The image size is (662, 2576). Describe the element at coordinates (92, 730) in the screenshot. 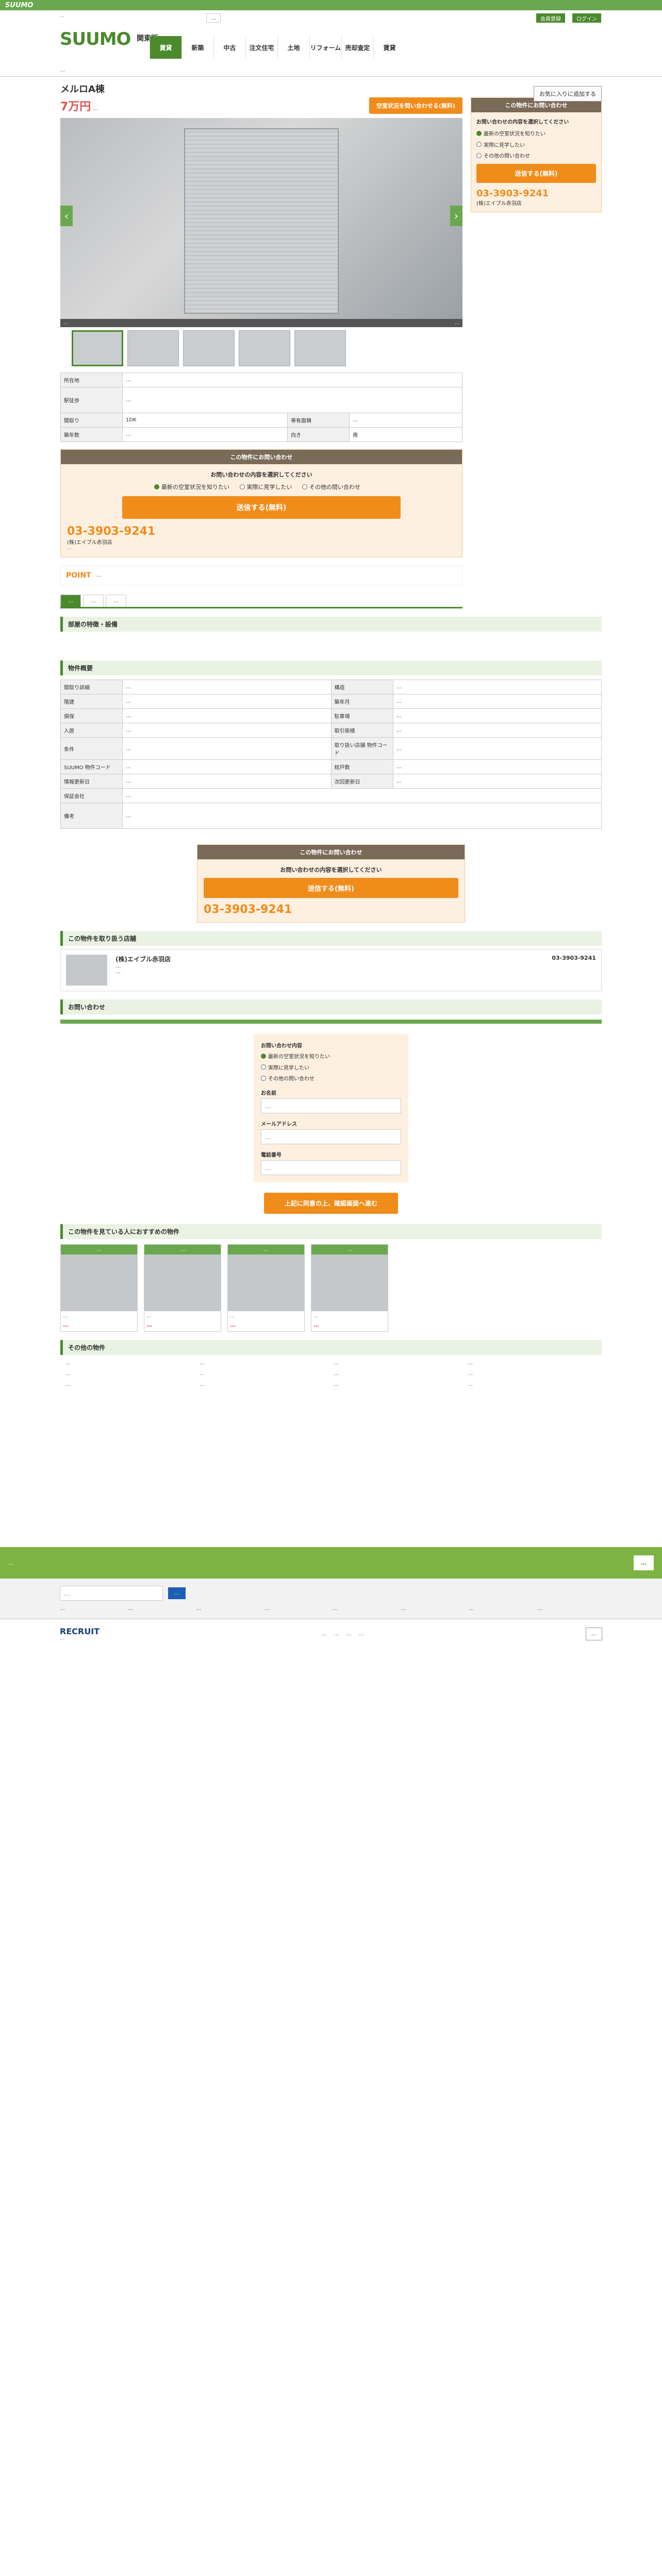

I see `detail-key: 入居` at that location.